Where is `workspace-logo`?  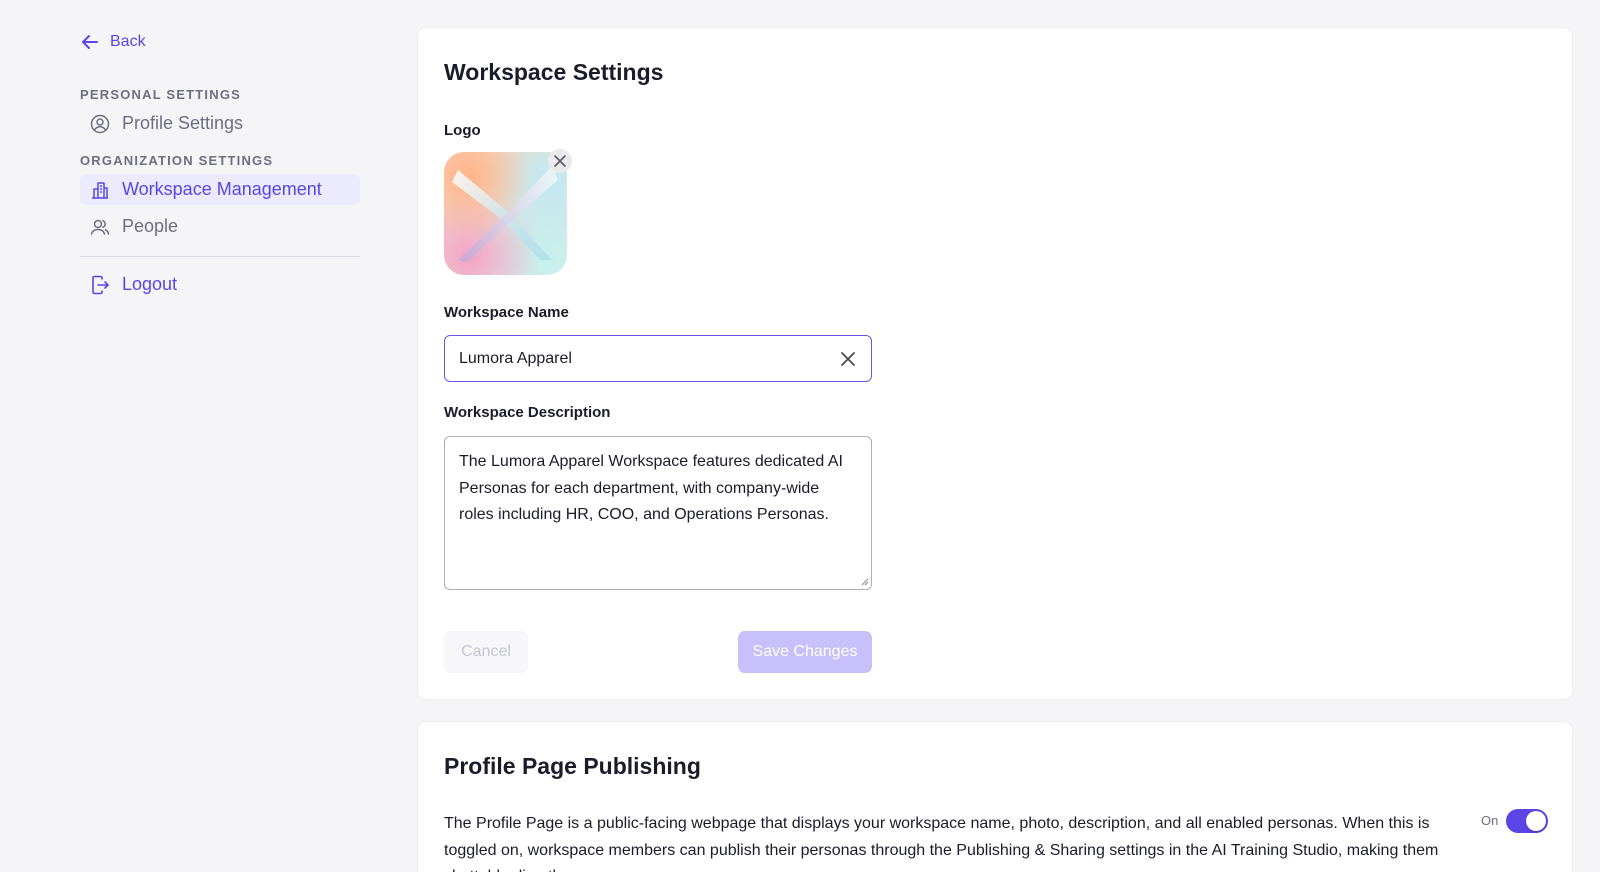 workspace-logo is located at coordinates (505, 213).